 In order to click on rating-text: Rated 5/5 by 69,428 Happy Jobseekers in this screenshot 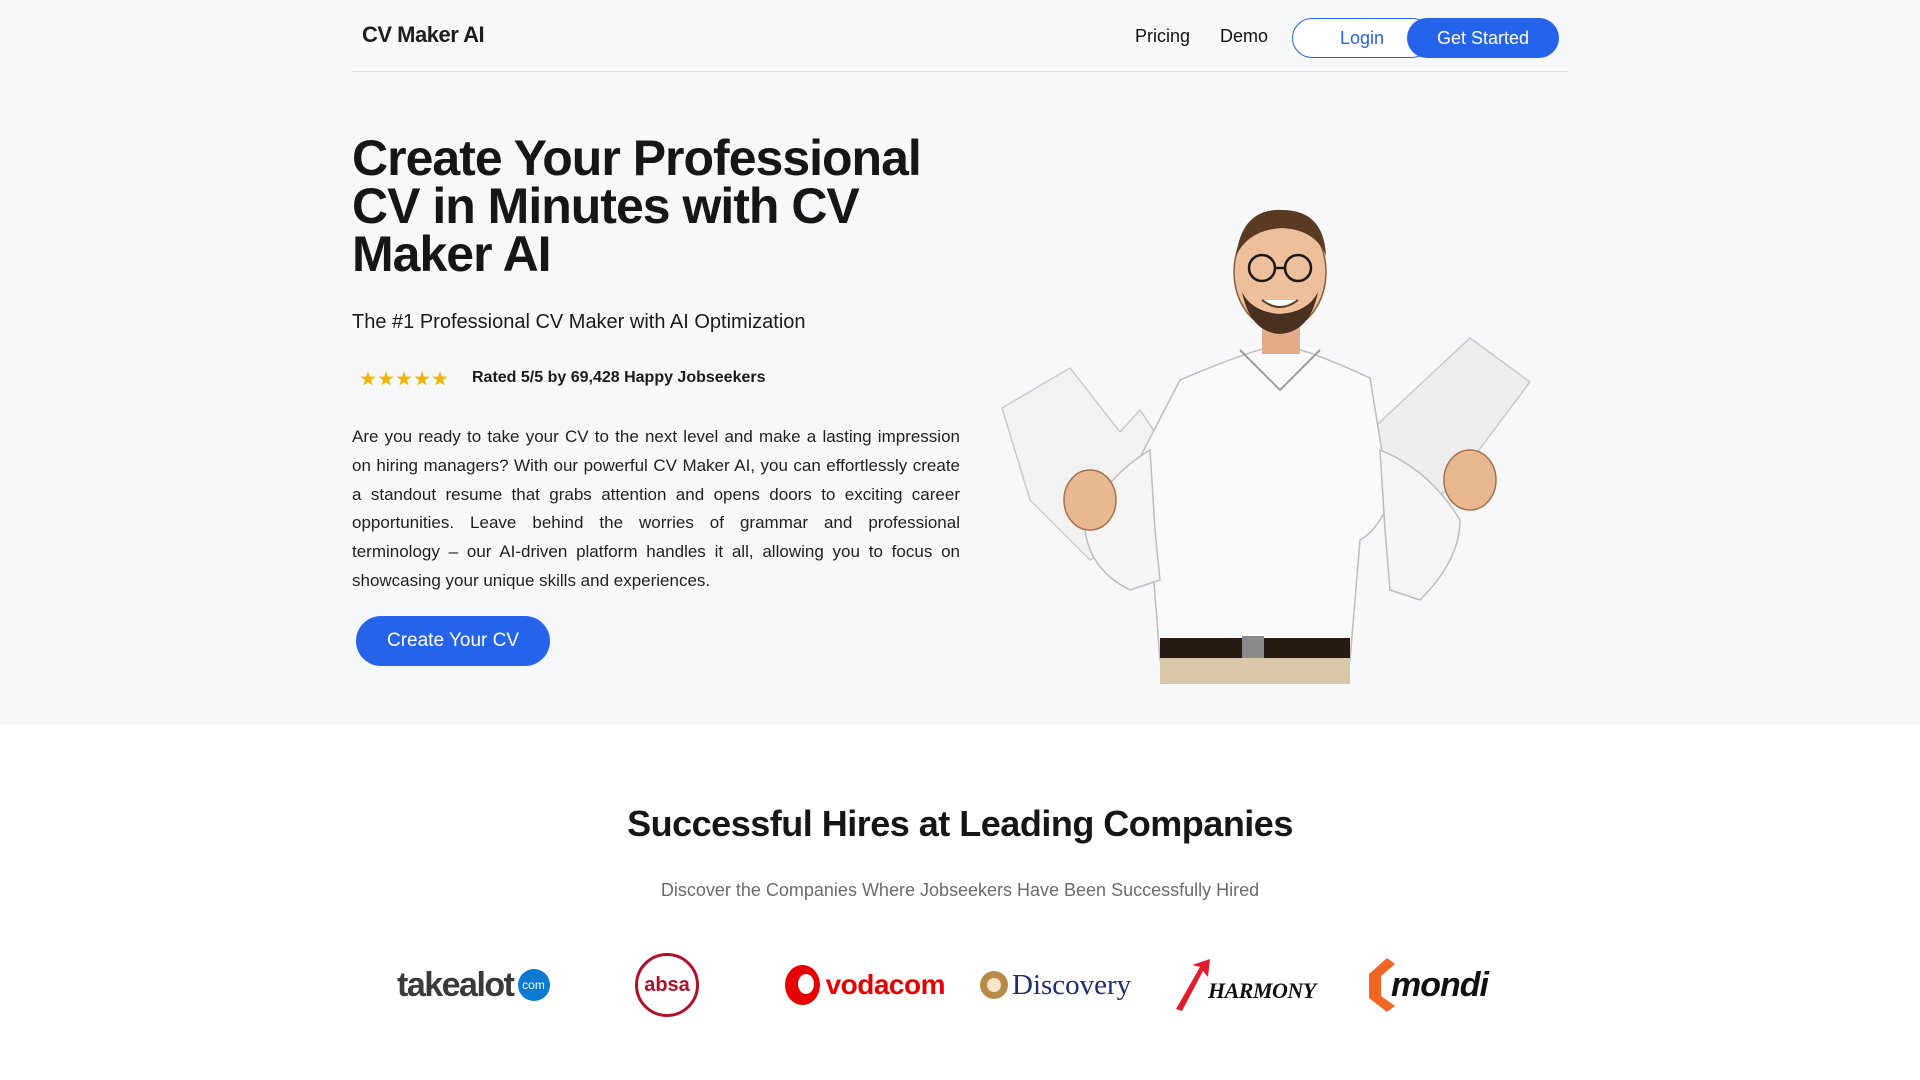, I will do `click(619, 377)`.